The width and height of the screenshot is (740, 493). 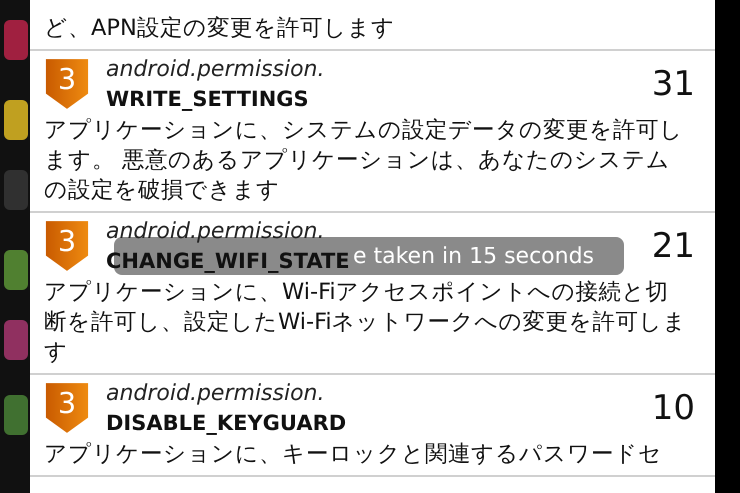 I want to click on permission-name: WRITE_SETTINGS, so click(x=207, y=99).